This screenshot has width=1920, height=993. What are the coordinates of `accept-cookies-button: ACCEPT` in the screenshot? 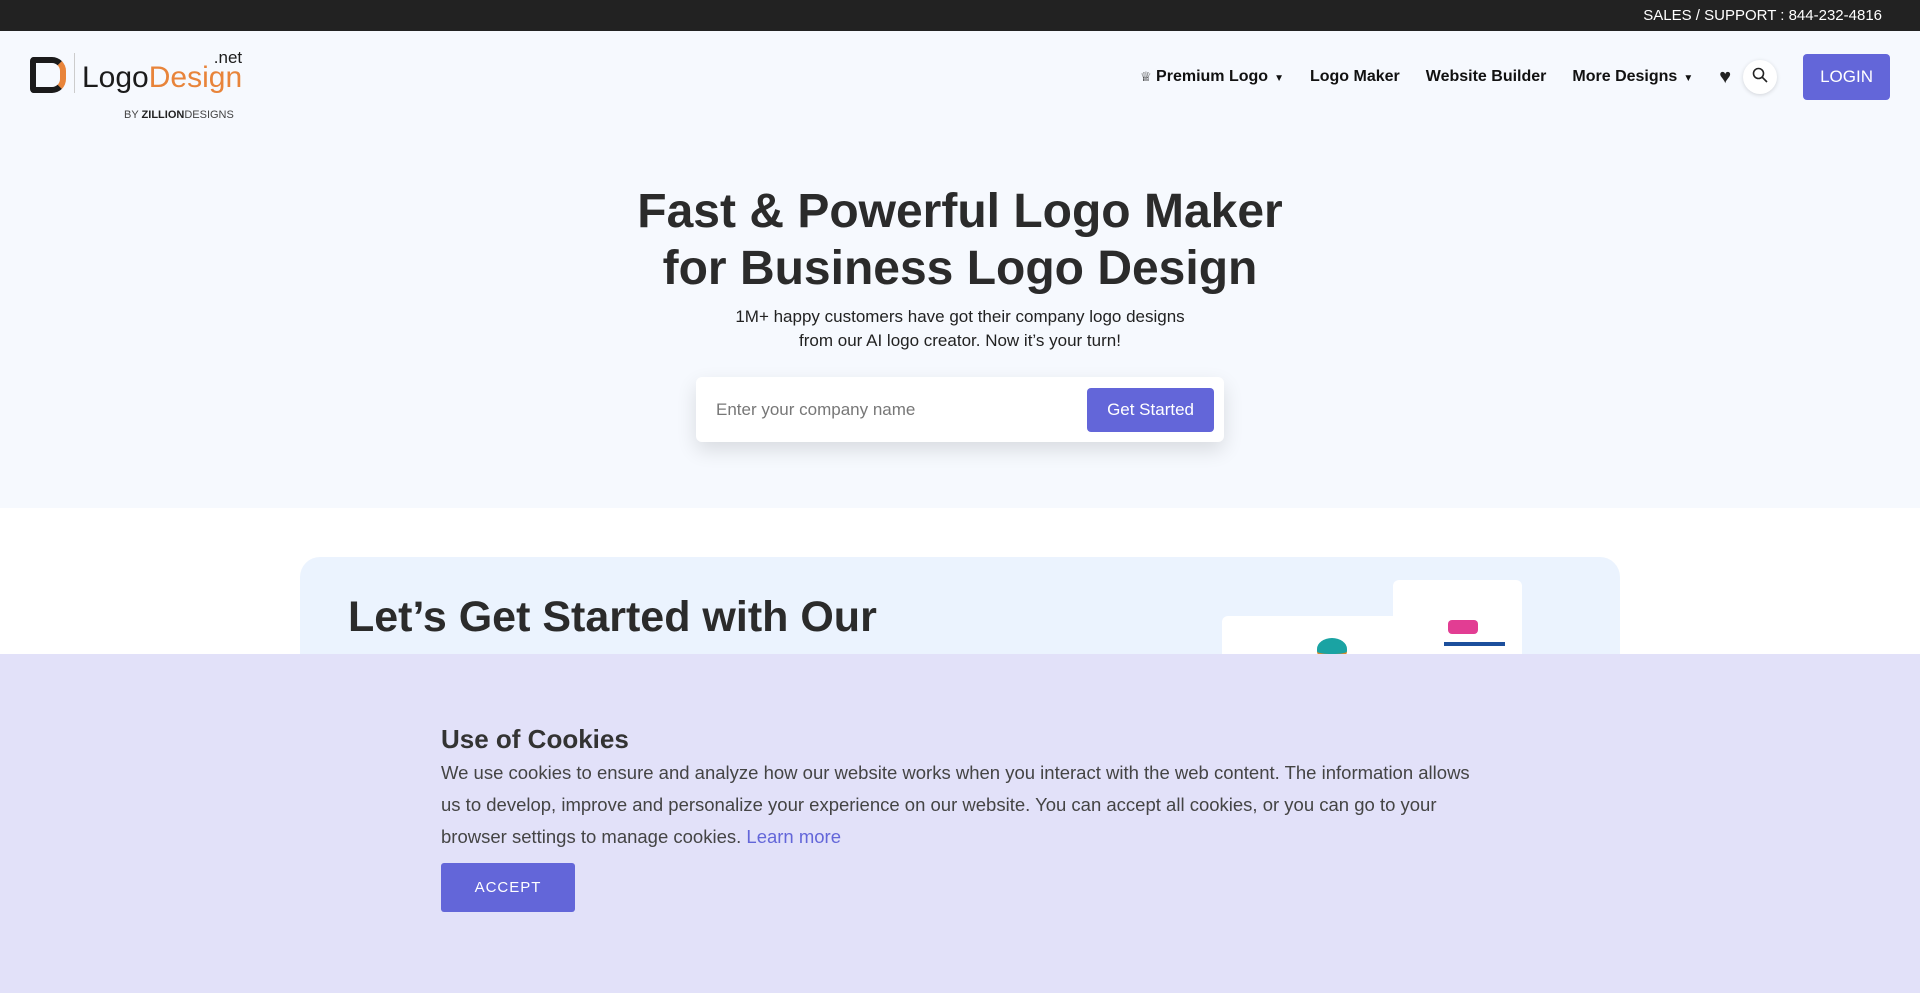 It's located at (508, 887).